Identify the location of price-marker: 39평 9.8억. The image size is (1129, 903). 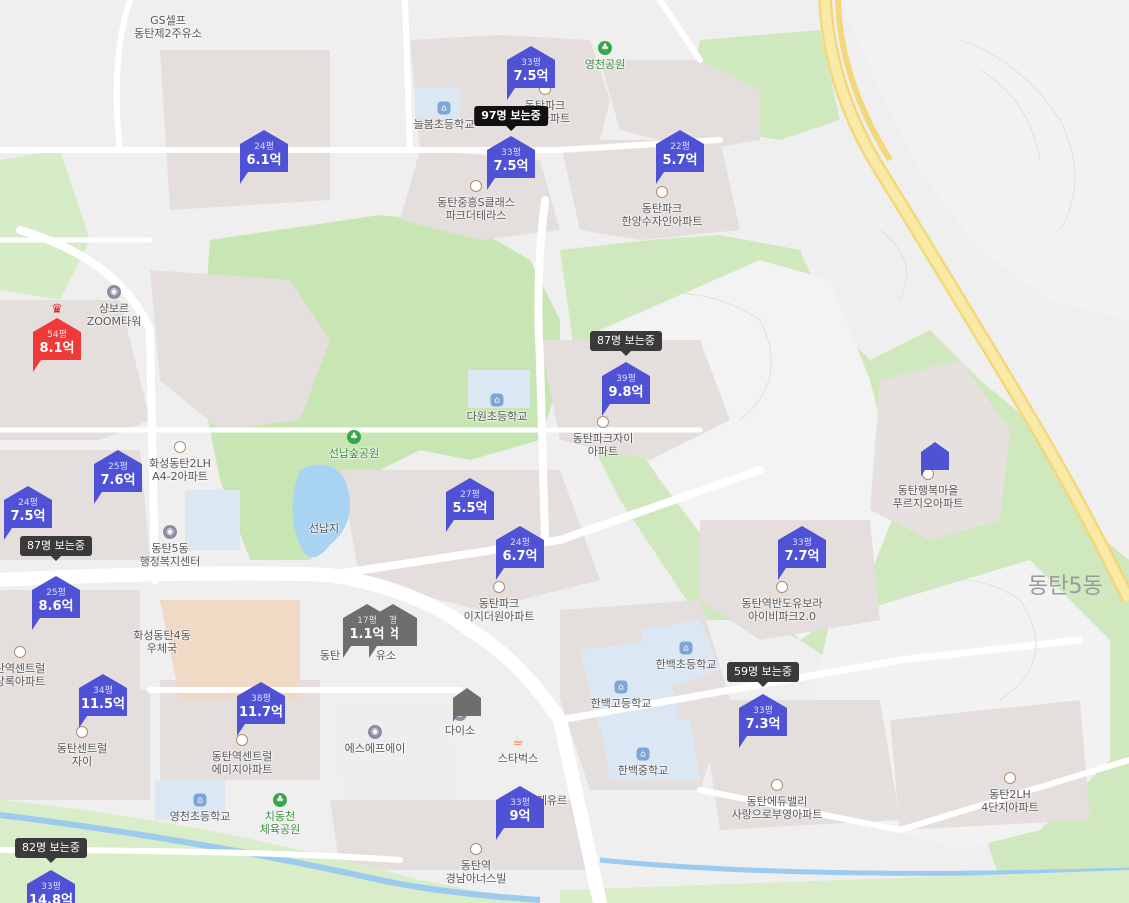
(626, 389).